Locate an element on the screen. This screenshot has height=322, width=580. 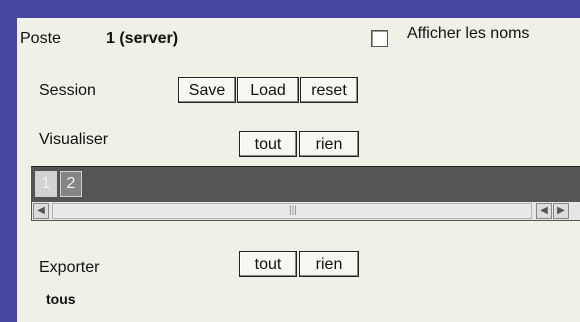
horizontal-scrollbar: ◀ ||| ◀ ▶ is located at coordinates (305, 211).